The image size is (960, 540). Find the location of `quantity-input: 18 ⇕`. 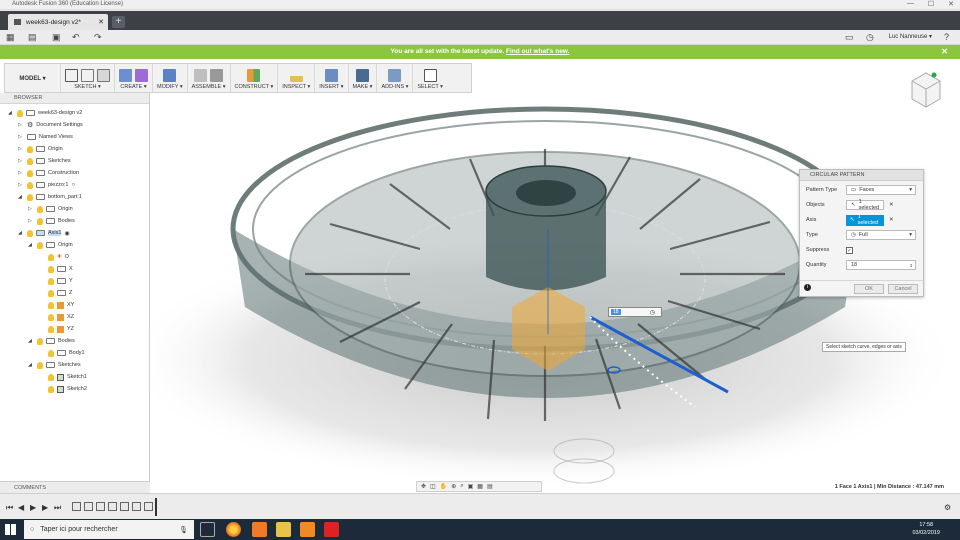

quantity-input: 18 ⇕ is located at coordinates (881, 265).